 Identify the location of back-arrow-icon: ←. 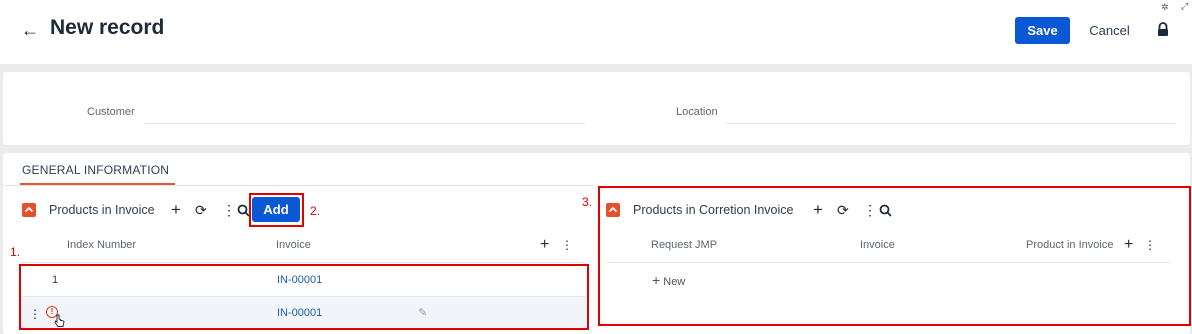
(30, 30).